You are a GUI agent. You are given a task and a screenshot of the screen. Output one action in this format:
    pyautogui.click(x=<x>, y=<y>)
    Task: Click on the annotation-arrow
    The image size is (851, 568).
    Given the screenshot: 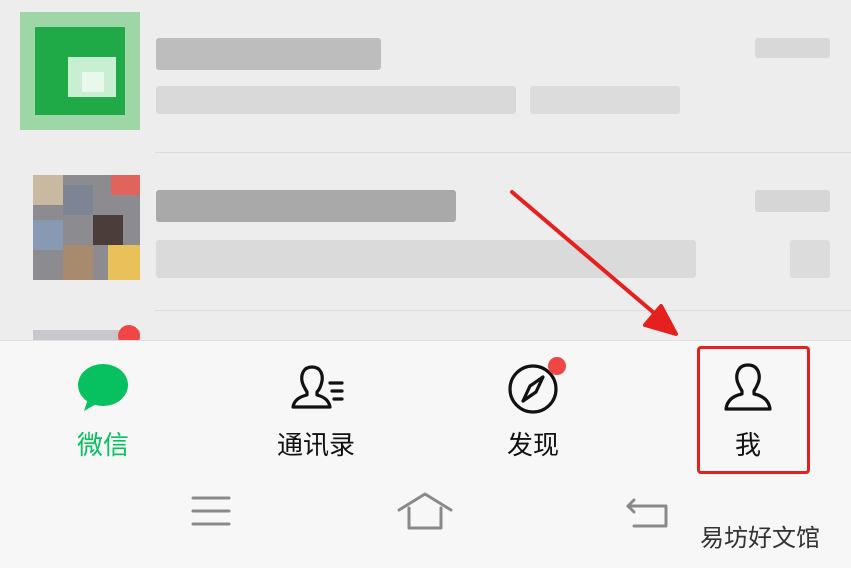 What is the action you would take?
    pyautogui.click(x=594, y=263)
    